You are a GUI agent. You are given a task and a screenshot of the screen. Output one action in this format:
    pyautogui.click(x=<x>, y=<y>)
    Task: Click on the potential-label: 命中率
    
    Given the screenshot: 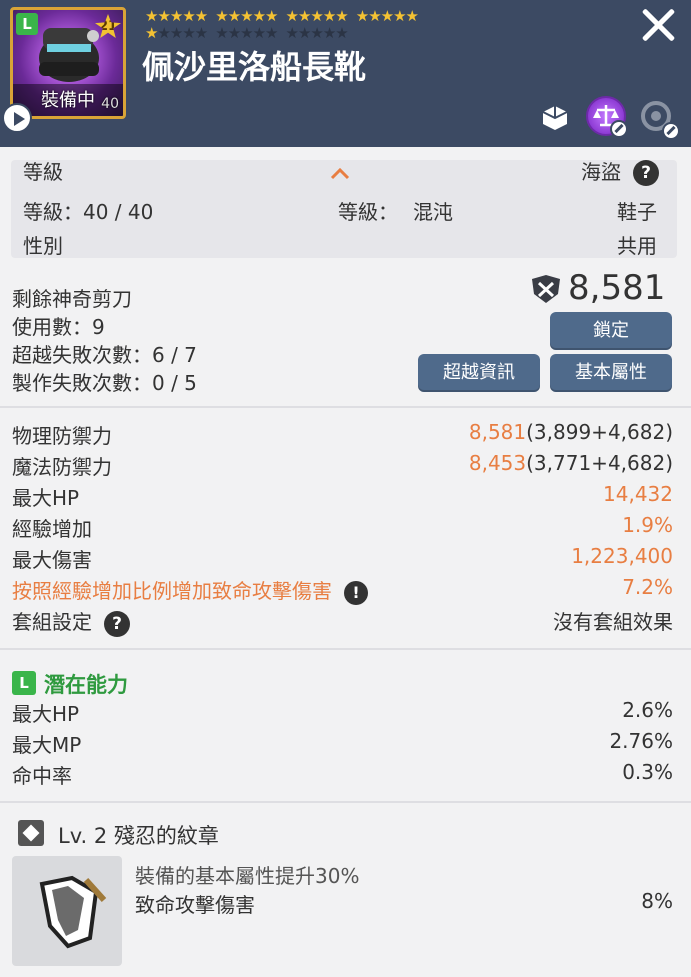 What is the action you would take?
    pyautogui.click(x=42, y=776)
    